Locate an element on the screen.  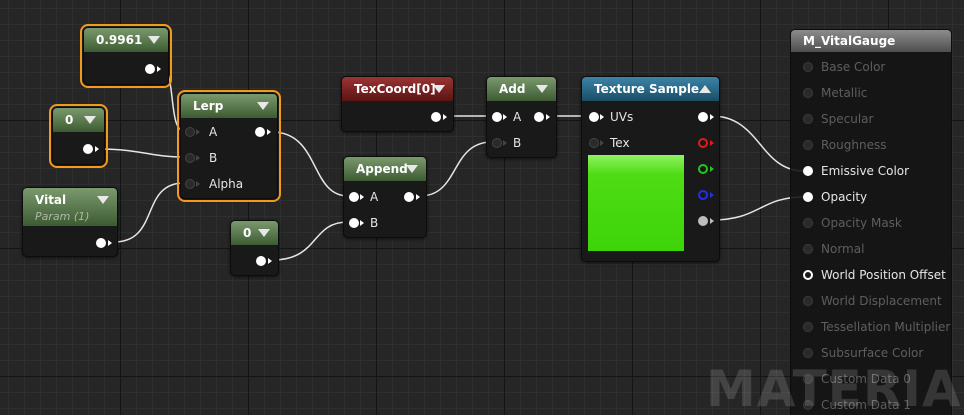
material-input-label: Opacity Mask is located at coordinates (861, 223).